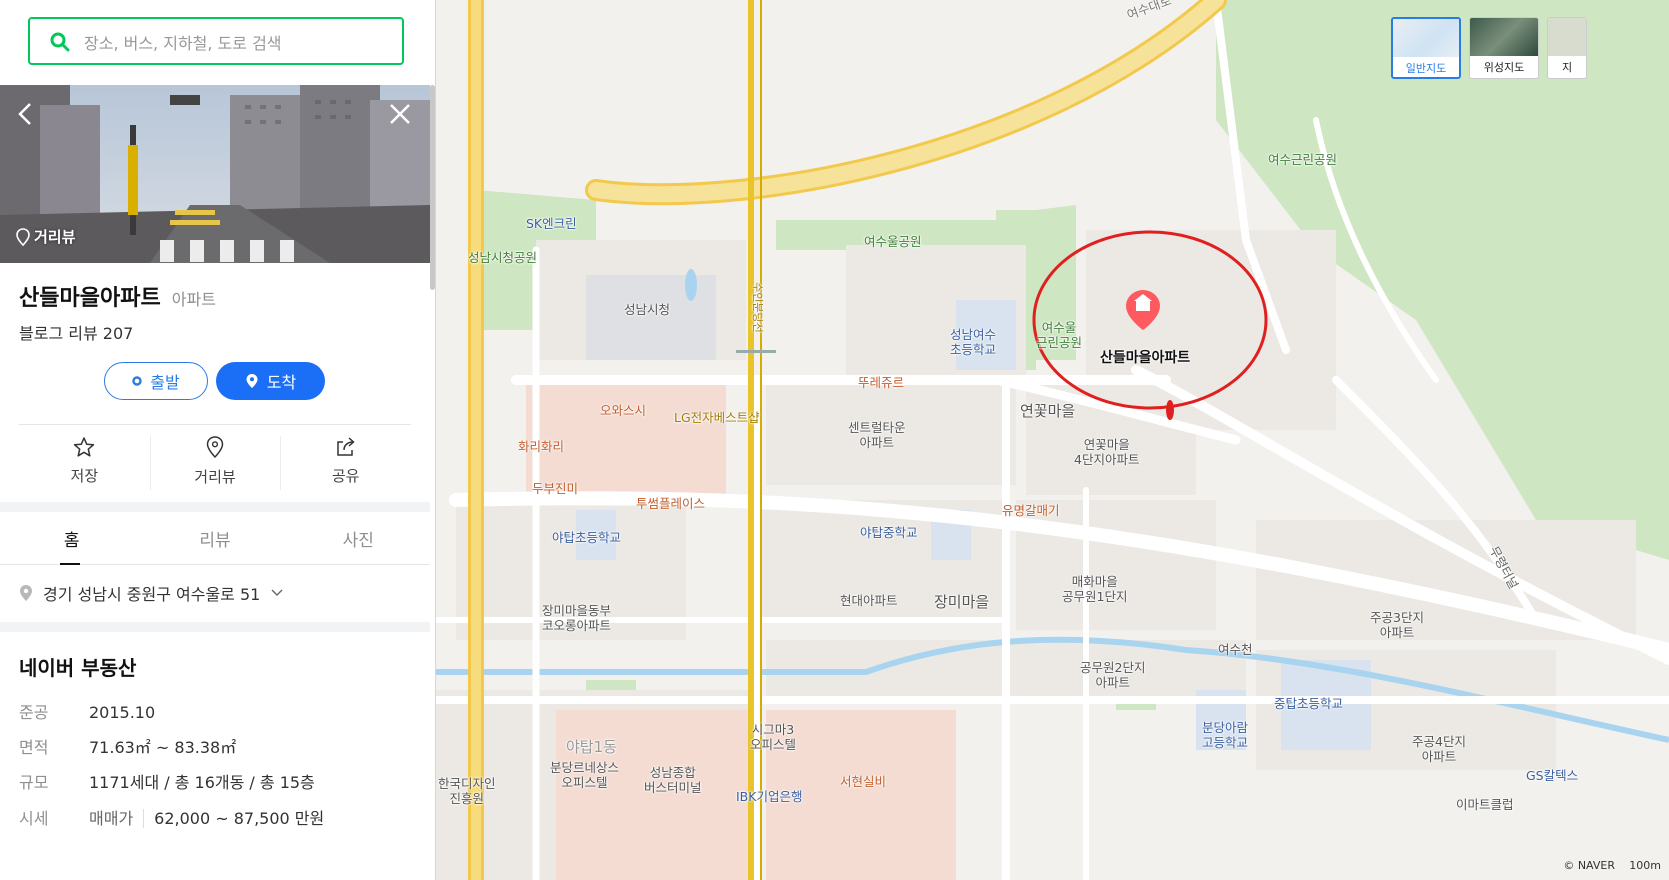 Image resolution: width=1669 pixels, height=880 pixels. What do you see at coordinates (1567, 67) in the screenshot?
I see `maptype-label: 지` at bounding box center [1567, 67].